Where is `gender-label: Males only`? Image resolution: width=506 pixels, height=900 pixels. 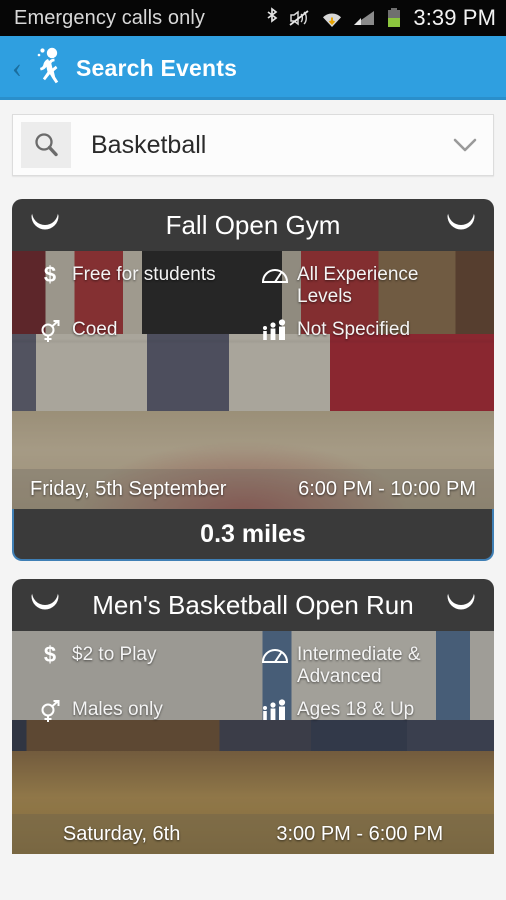 gender-label: Males only is located at coordinates (117, 710).